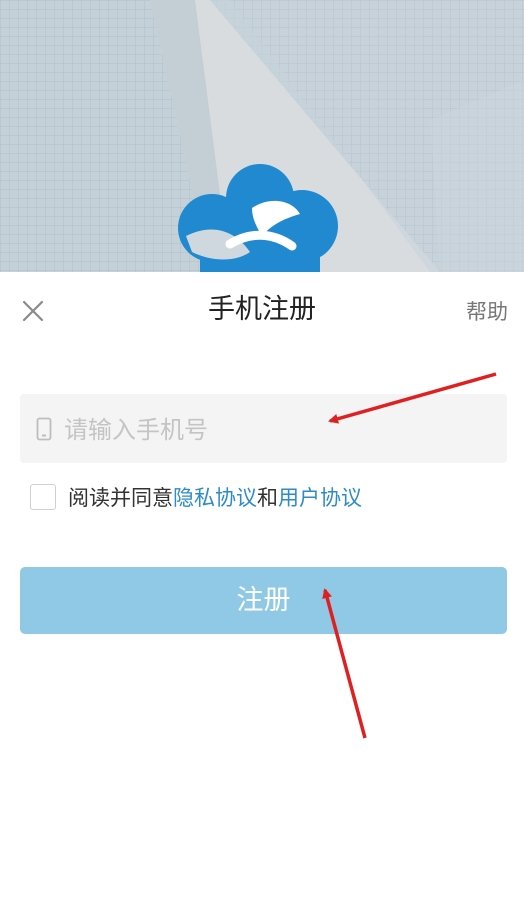  What do you see at coordinates (279, 429) in the screenshot?
I see `phone-input` at bounding box center [279, 429].